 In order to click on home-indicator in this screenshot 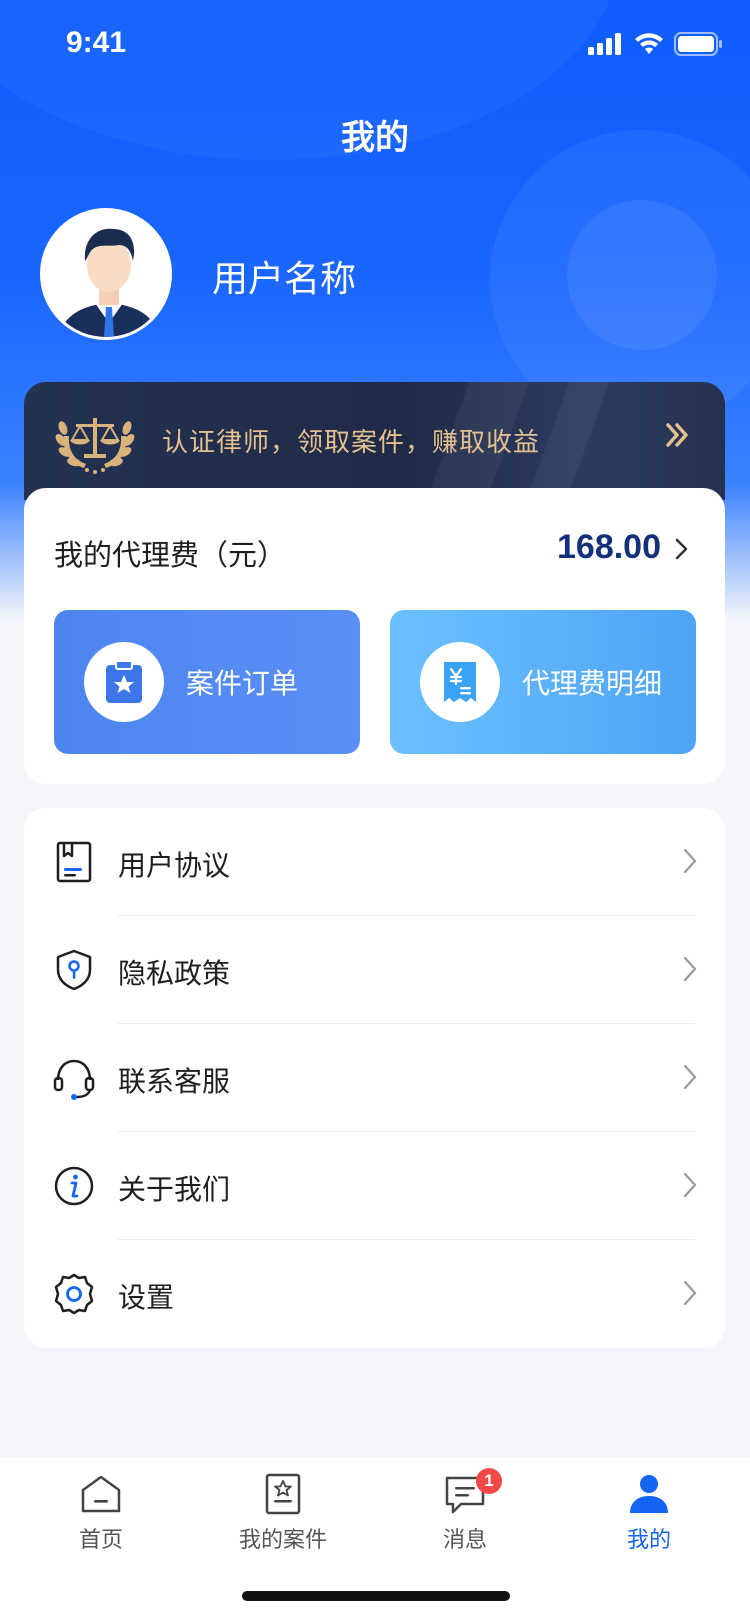, I will do `click(376, 1596)`.